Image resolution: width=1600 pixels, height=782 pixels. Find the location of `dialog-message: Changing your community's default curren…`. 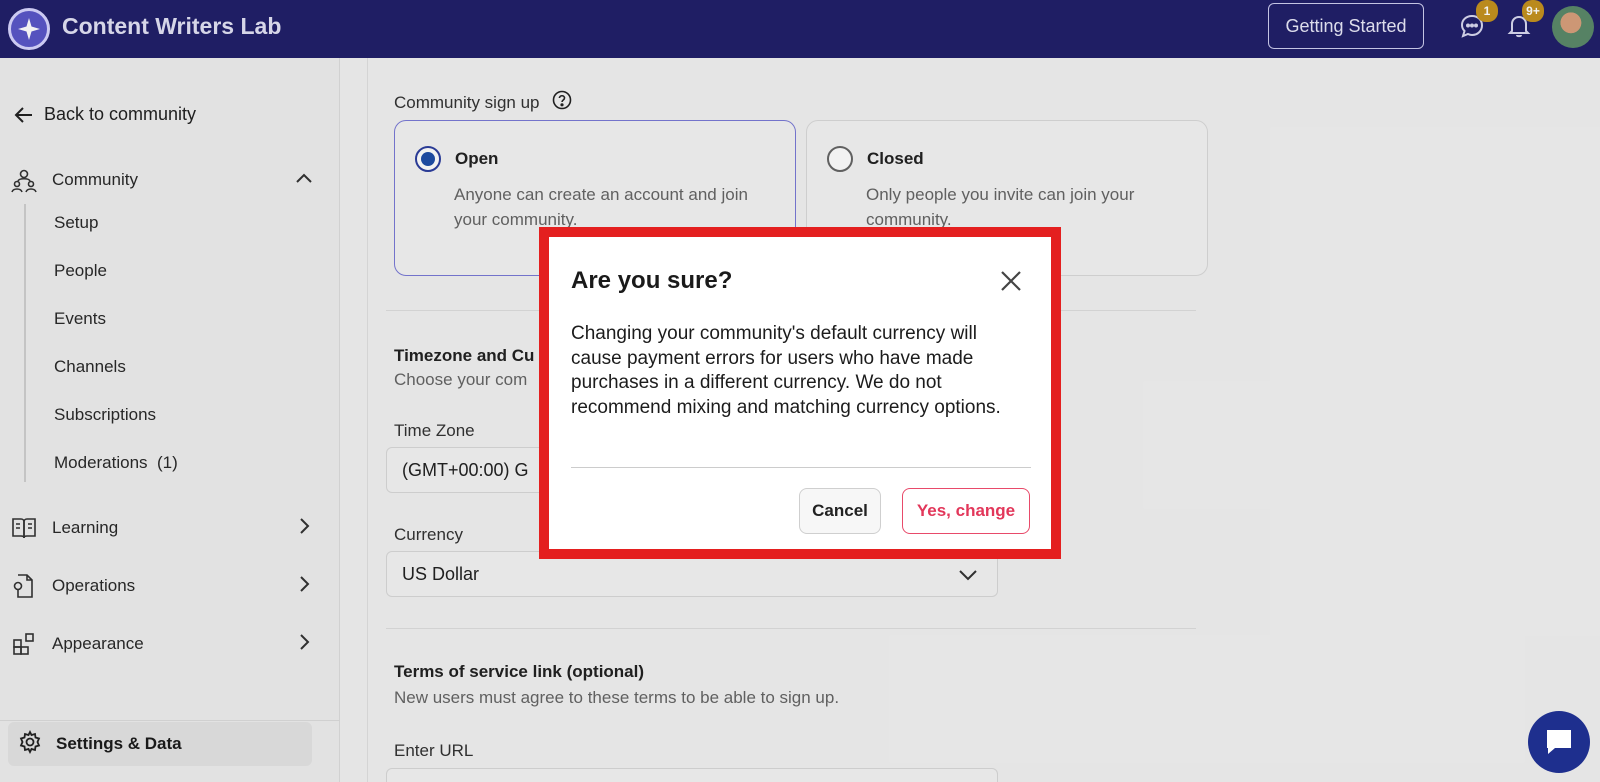

dialog-message: Changing your community's default curren… is located at coordinates (786, 370).